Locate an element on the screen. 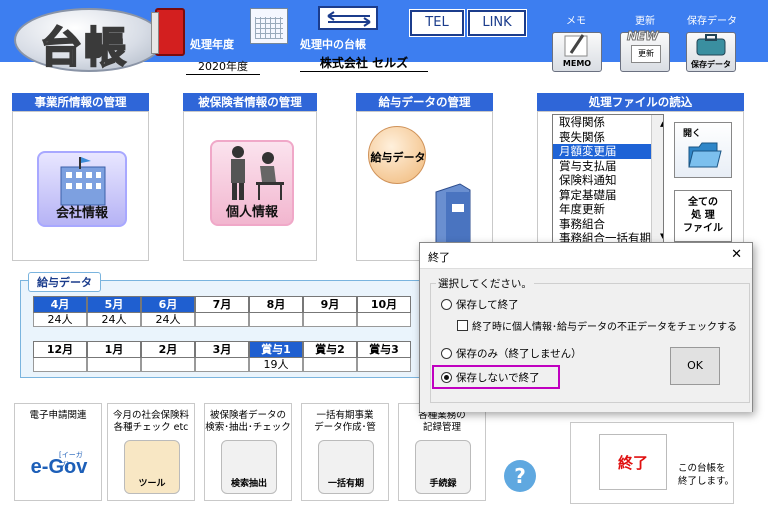 This screenshot has width=768, height=515. exit-desc-line1: この台帳を is located at coordinates (702, 468).